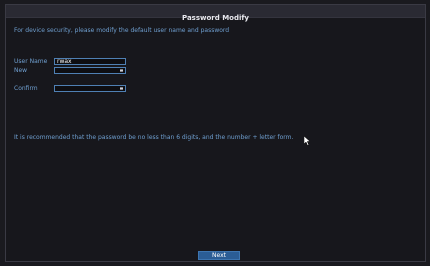 The width and height of the screenshot is (430, 266). Describe the element at coordinates (307, 141) in the screenshot. I see `mouse-cursor-icon` at that location.